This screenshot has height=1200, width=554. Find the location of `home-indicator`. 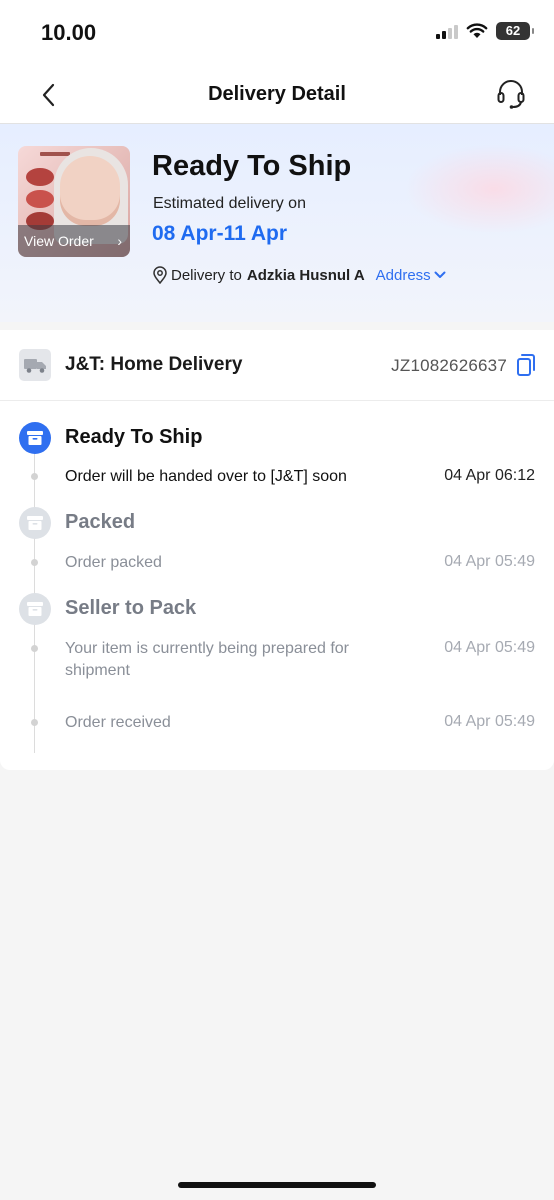

home-indicator is located at coordinates (277, 1185).